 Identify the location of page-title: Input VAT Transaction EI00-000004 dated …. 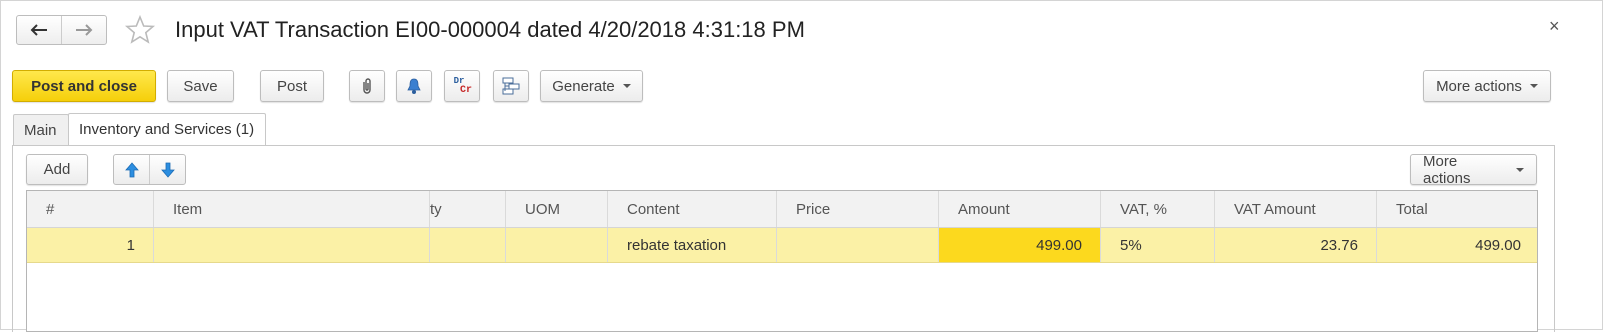
(490, 29).